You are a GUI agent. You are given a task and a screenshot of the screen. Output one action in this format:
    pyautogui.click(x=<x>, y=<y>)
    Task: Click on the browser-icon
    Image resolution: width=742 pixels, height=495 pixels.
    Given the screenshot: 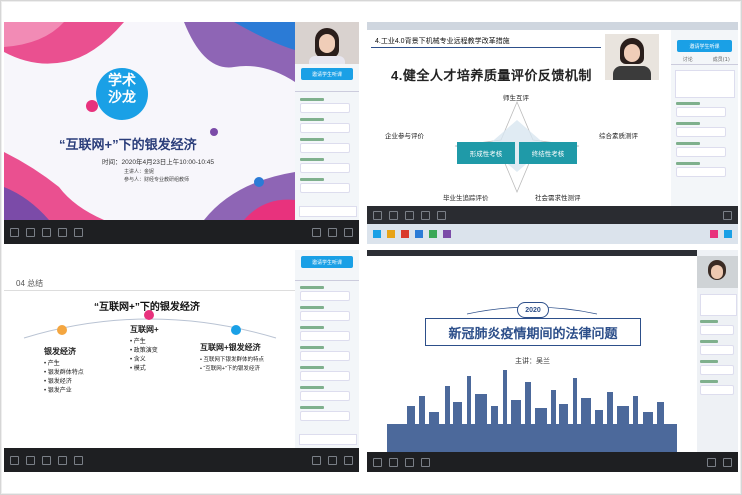 What is the action you would take?
    pyautogui.click(x=419, y=234)
    